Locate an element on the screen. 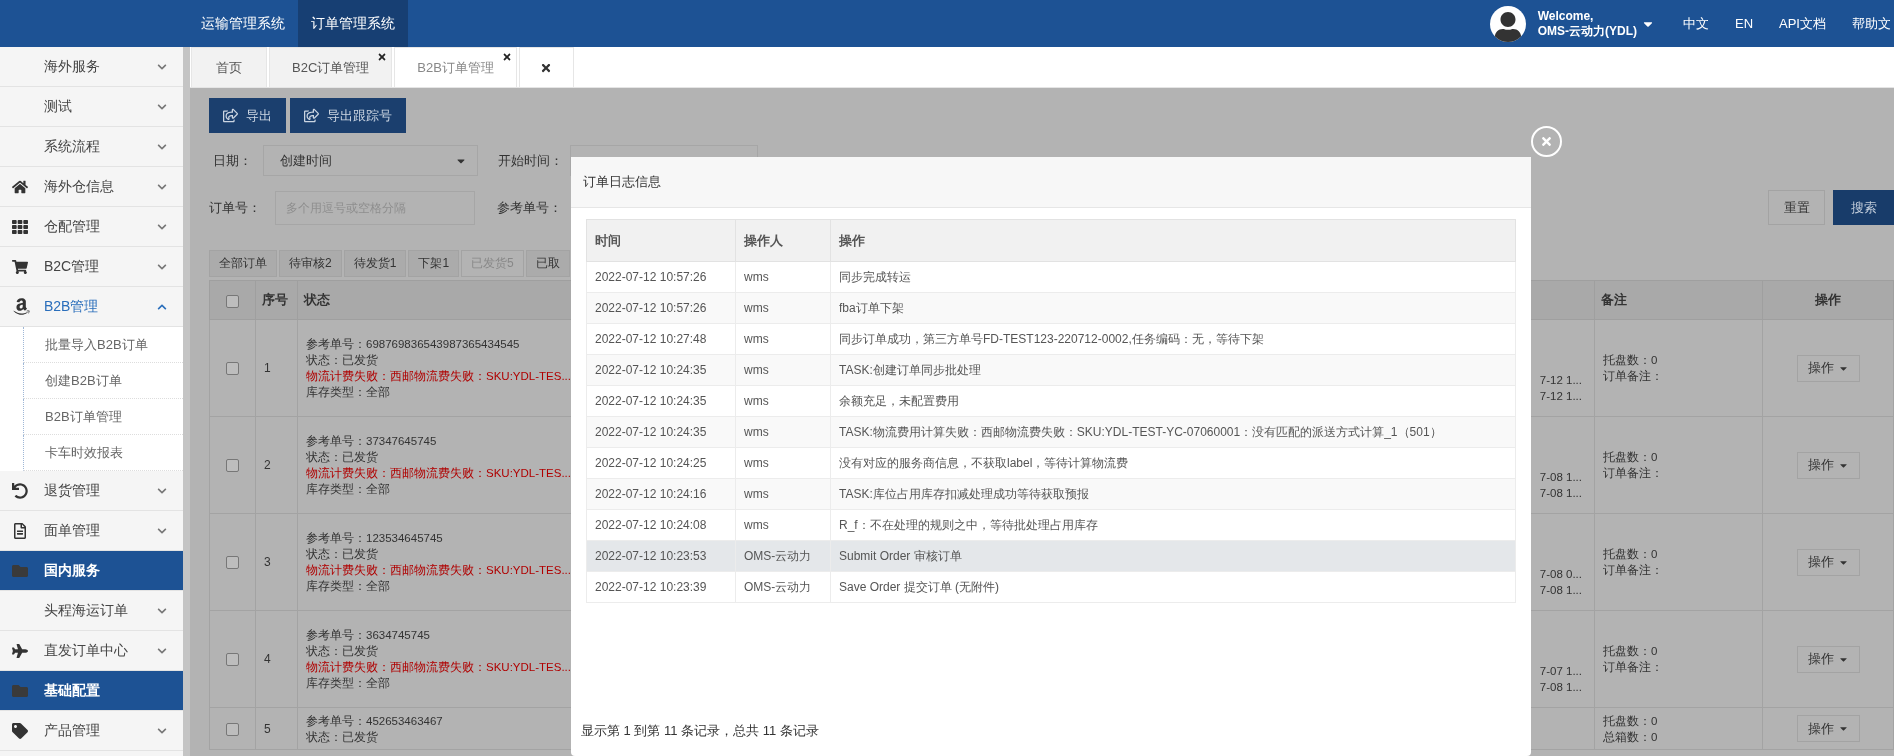  column-header: 时间 is located at coordinates (661, 240).